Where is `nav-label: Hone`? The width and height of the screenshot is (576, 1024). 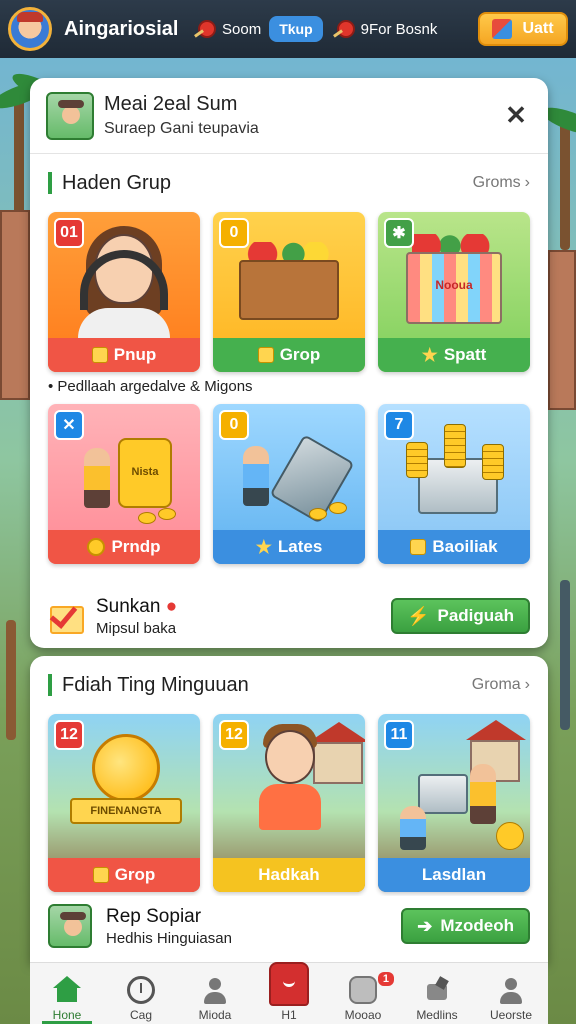
nav-label: Hone is located at coordinates (67, 1015).